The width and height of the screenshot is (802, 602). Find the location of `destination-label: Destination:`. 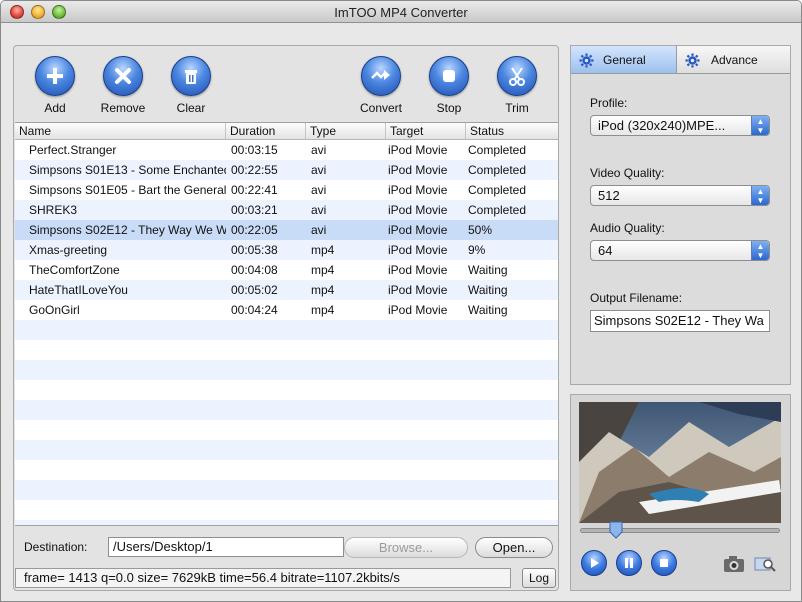

destination-label: Destination: is located at coordinates (56, 547).